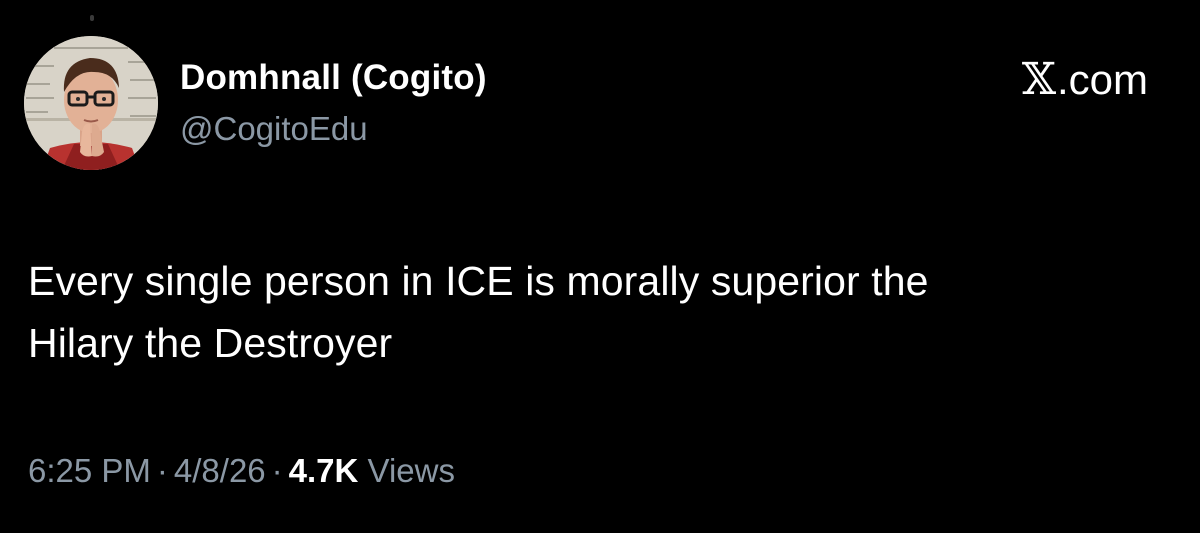  I want to click on top-dot, so click(92, 18).